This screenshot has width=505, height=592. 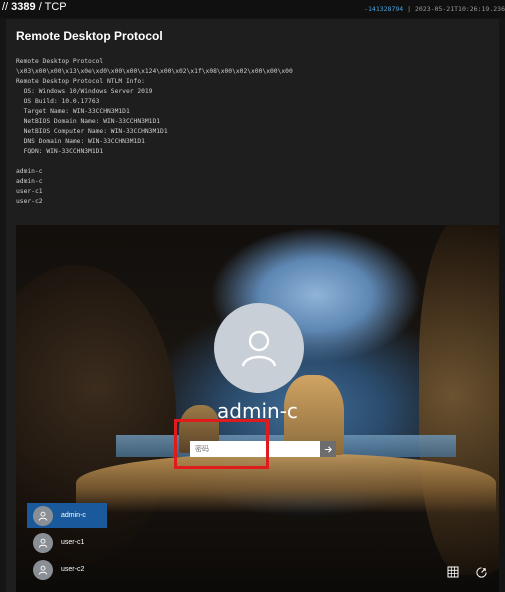 I want to click on scan-timestamp: 2023-05-21T10:26:19.236, so click(x=459, y=9).